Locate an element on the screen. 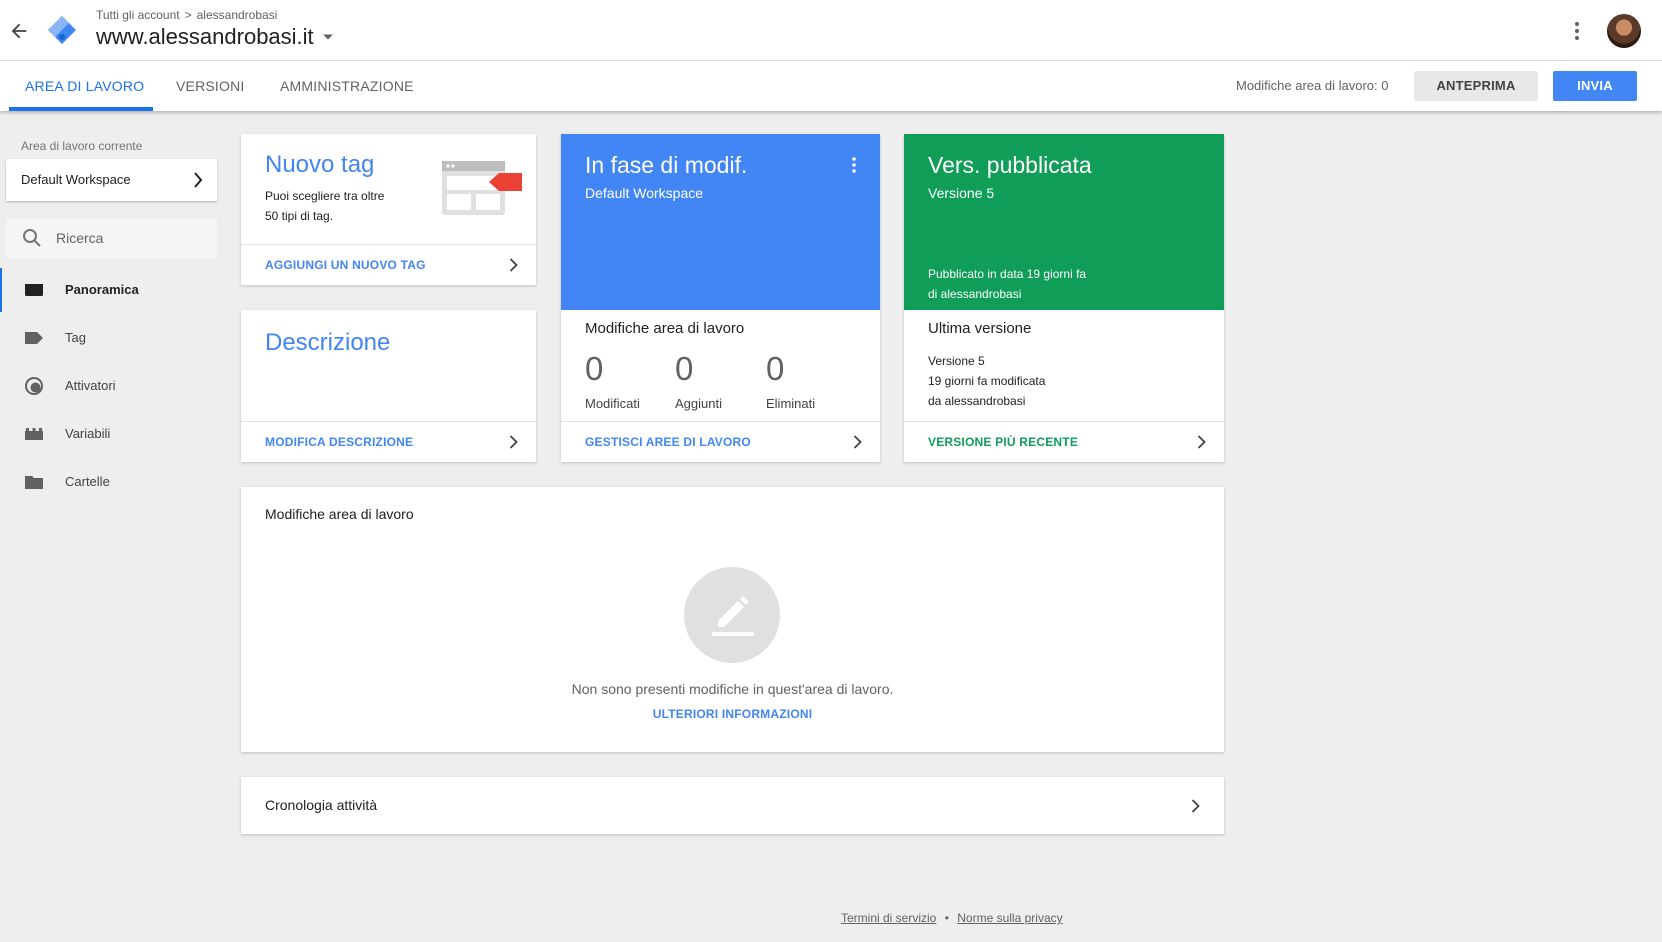 This screenshot has height=942, width=1662. latest-version-author: da alessandrobasi is located at coordinates (977, 401).